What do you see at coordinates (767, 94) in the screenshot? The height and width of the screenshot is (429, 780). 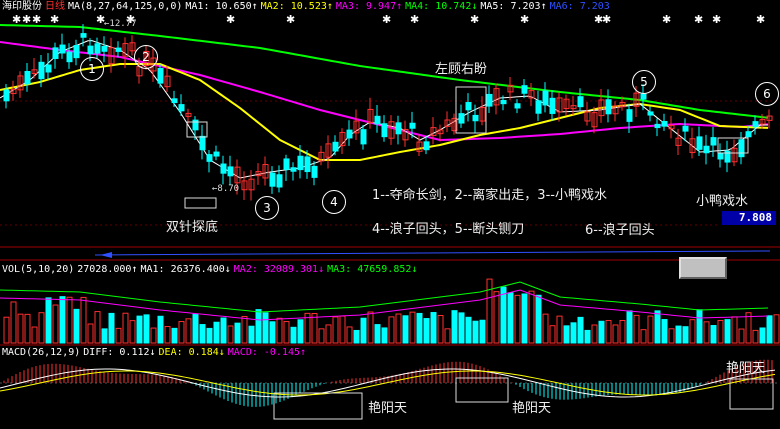 I see `circle-marker-6: 6` at bounding box center [767, 94].